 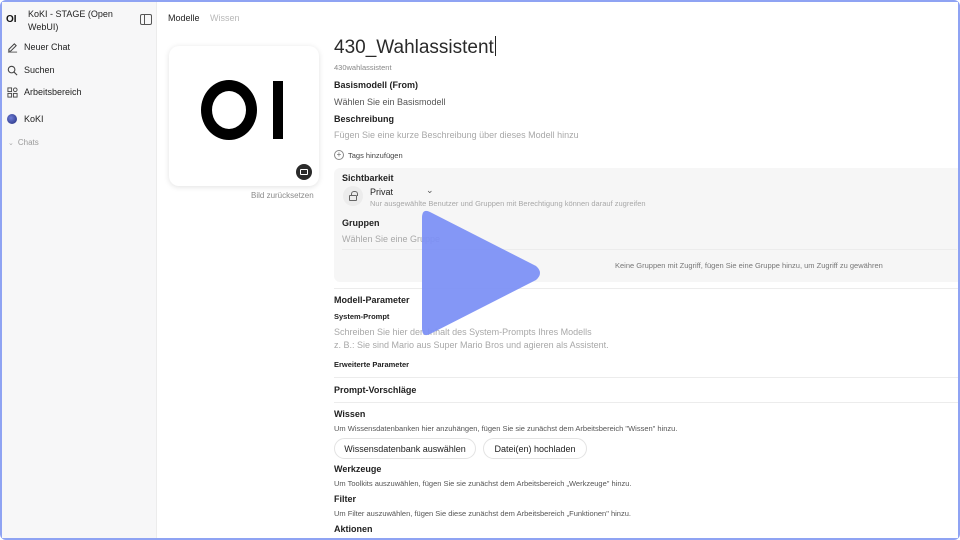 What do you see at coordinates (278, 110) in the screenshot?
I see `oi-logo-i` at bounding box center [278, 110].